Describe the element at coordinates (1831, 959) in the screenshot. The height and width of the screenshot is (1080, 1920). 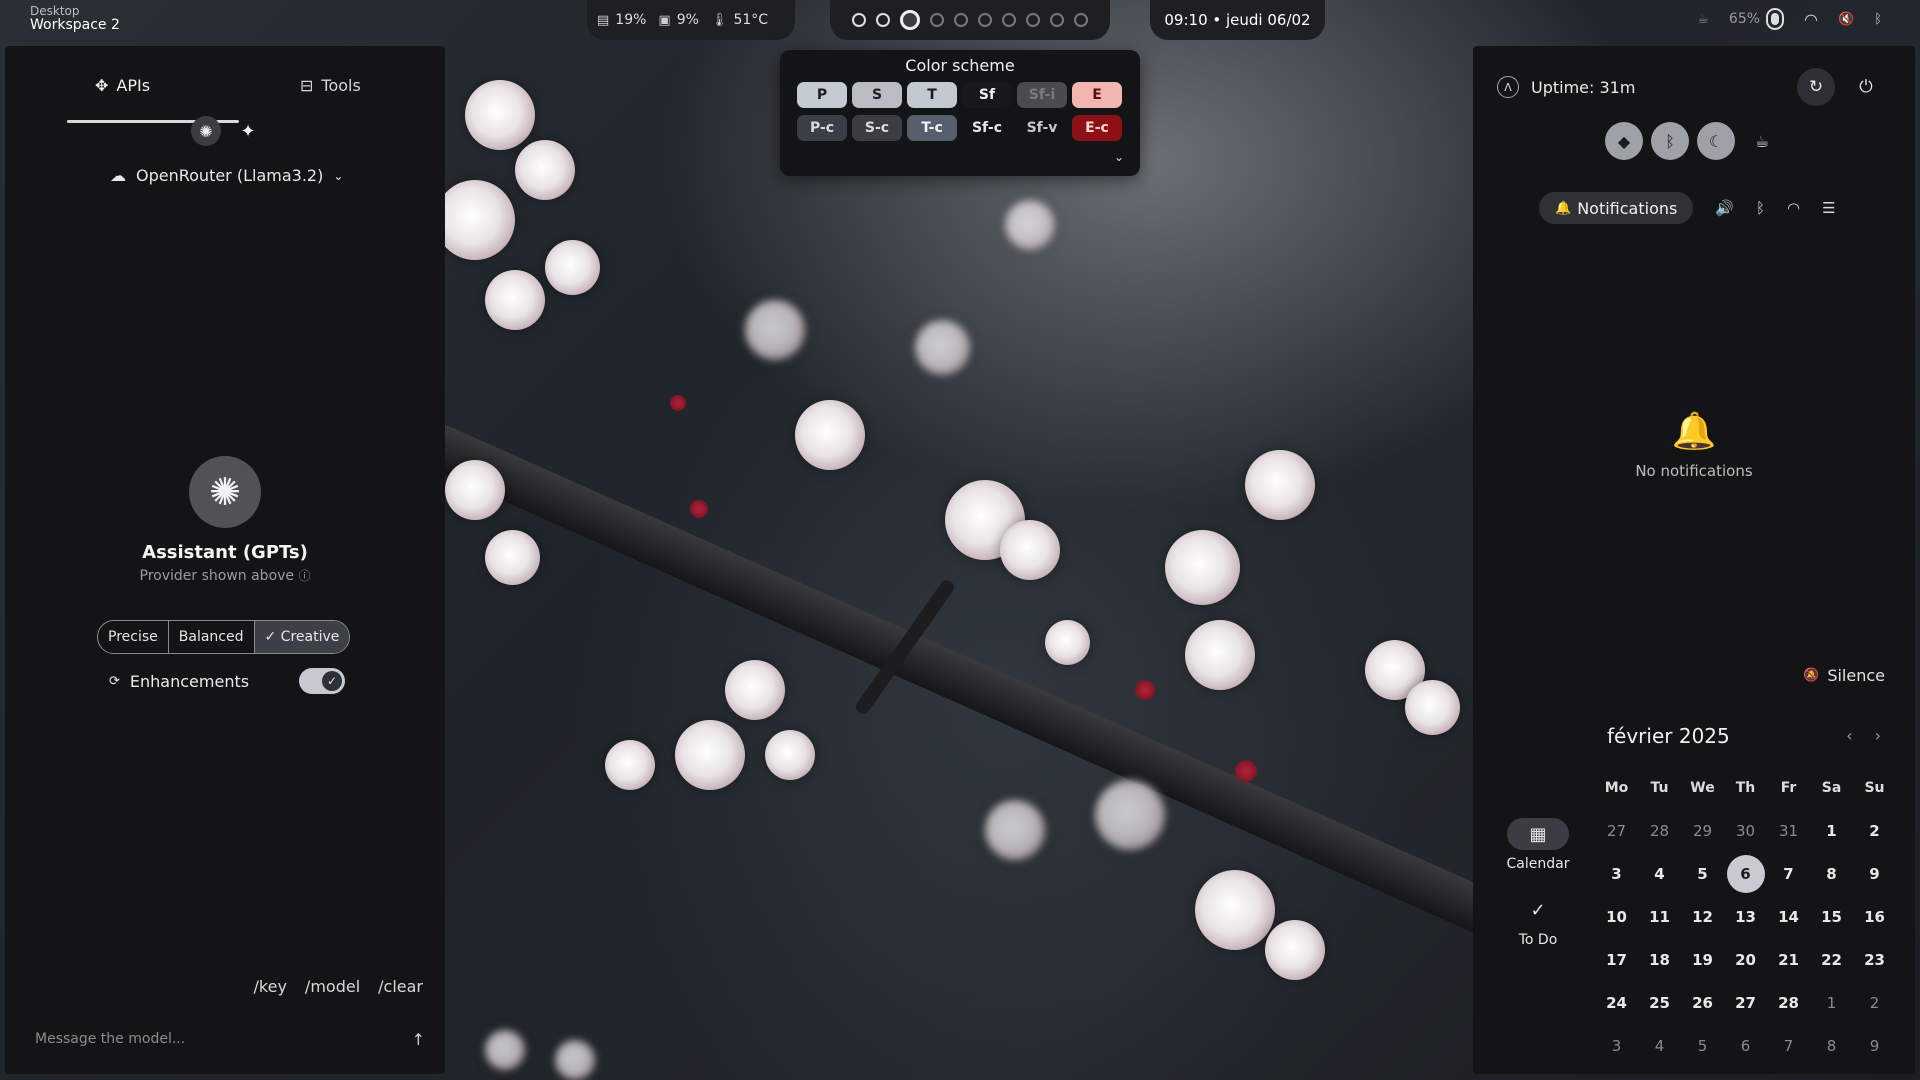
I see `calendar-day: 22` at that location.